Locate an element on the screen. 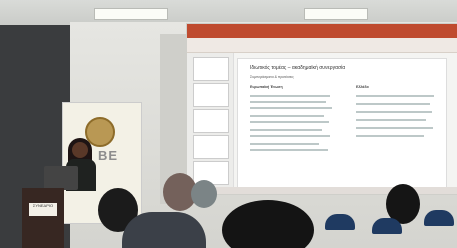  audience-head is located at coordinates (204, 194).